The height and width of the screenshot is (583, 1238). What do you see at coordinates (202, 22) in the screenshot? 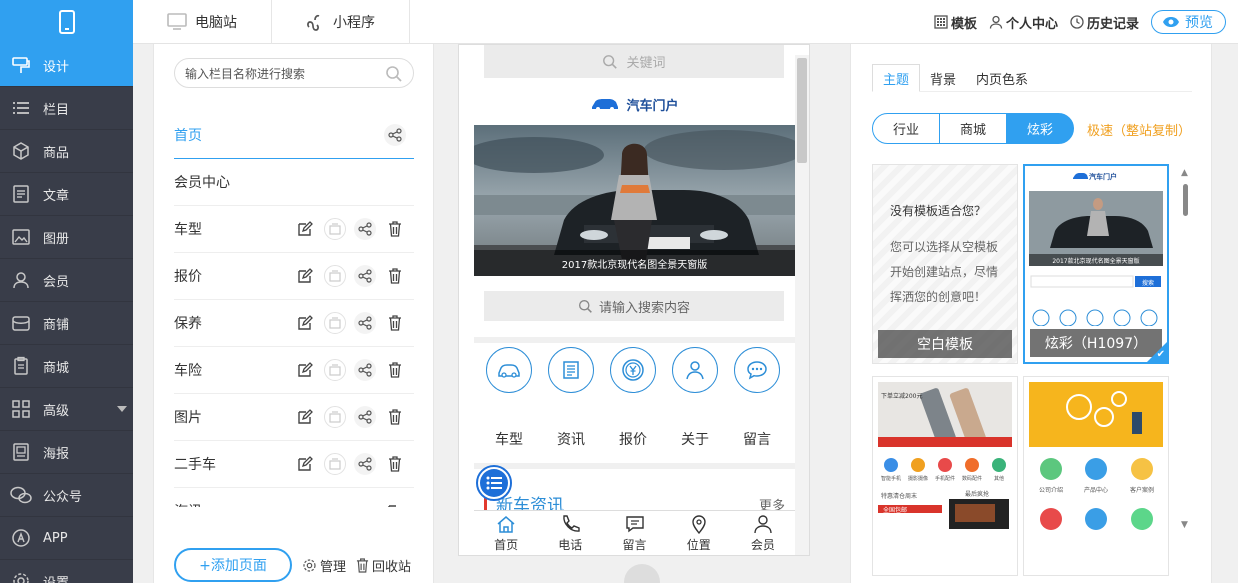
I see `tab-pc-site: 电脑站` at bounding box center [202, 22].